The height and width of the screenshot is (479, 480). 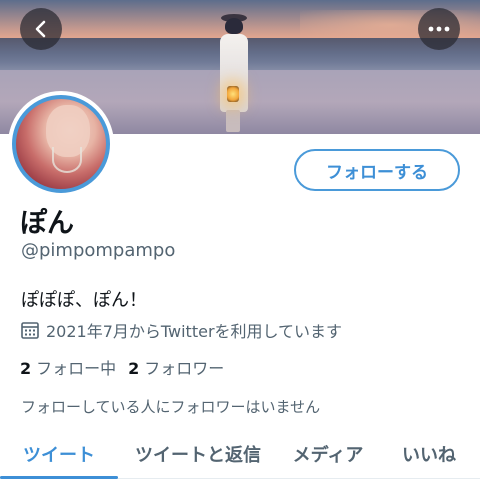 I want to click on chevron-left-icon, so click(x=40, y=29).